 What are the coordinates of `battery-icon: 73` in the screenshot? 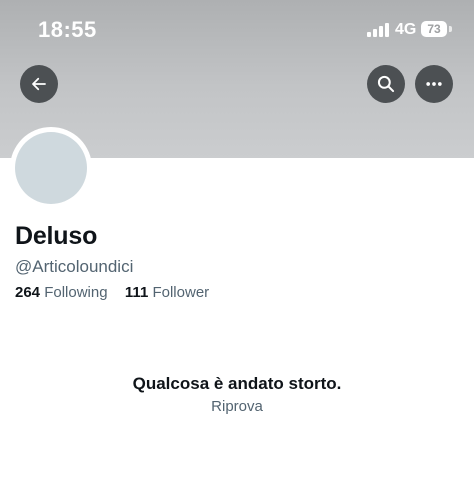 It's located at (434, 29).